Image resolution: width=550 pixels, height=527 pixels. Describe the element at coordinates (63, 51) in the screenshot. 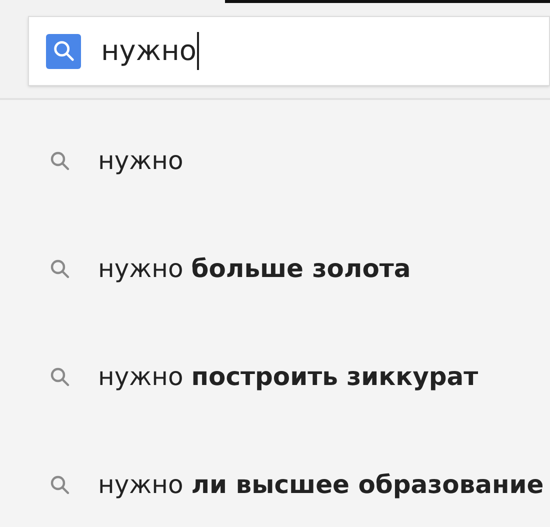

I see `search-button` at that location.